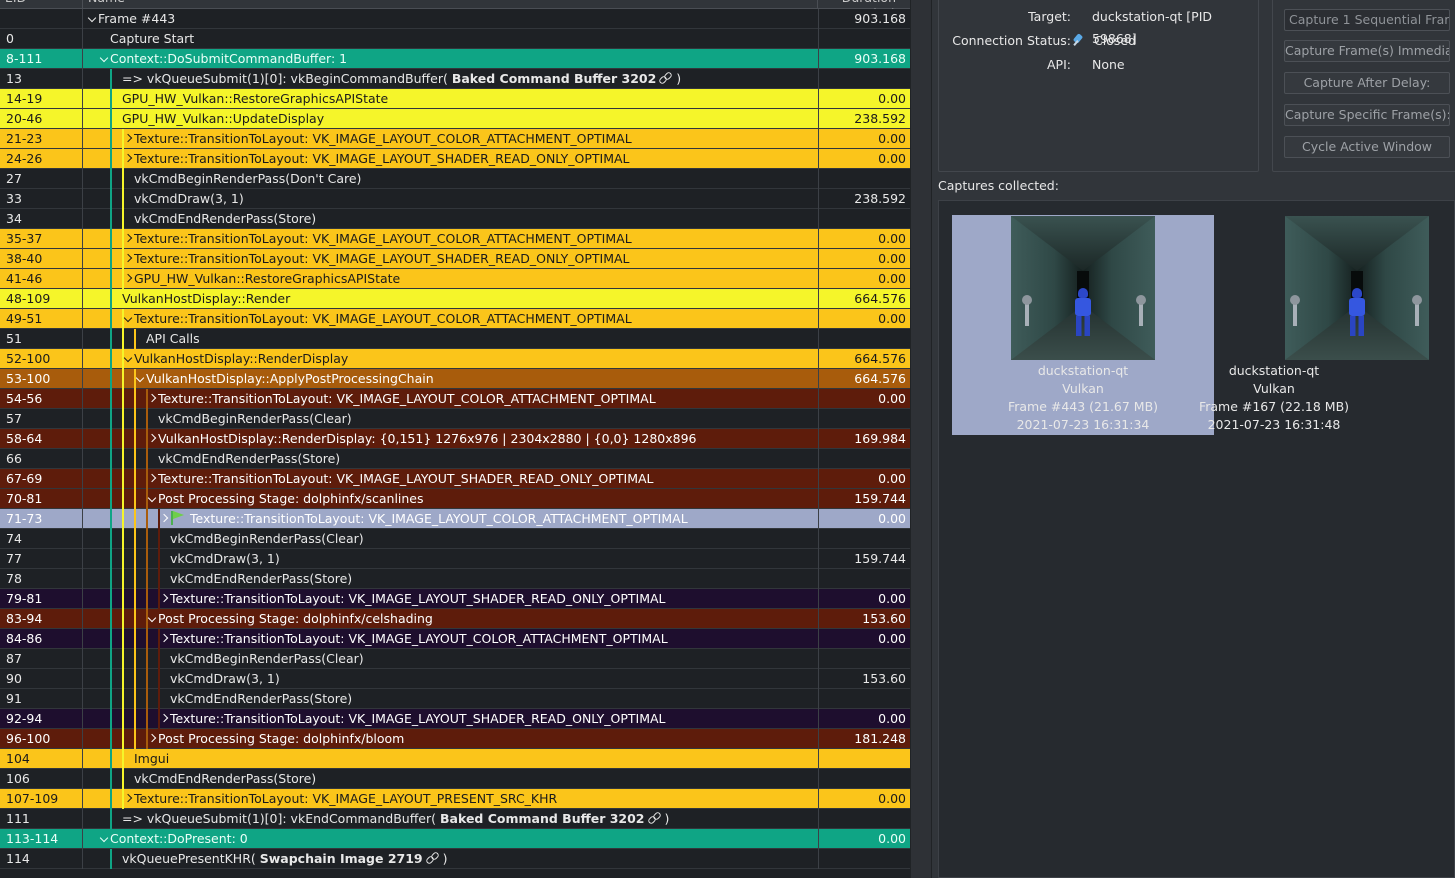 The image size is (1455, 878). What do you see at coordinates (455, 699) in the screenshot?
I see `event-row: 91 vkCmdEndRenderPass(Store)` at bounding box center [455, 699].